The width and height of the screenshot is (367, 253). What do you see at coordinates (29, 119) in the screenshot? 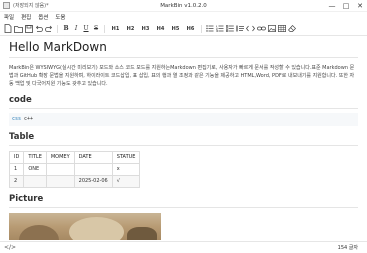
I see `code-text: c++` at bounding box center [29, 119].